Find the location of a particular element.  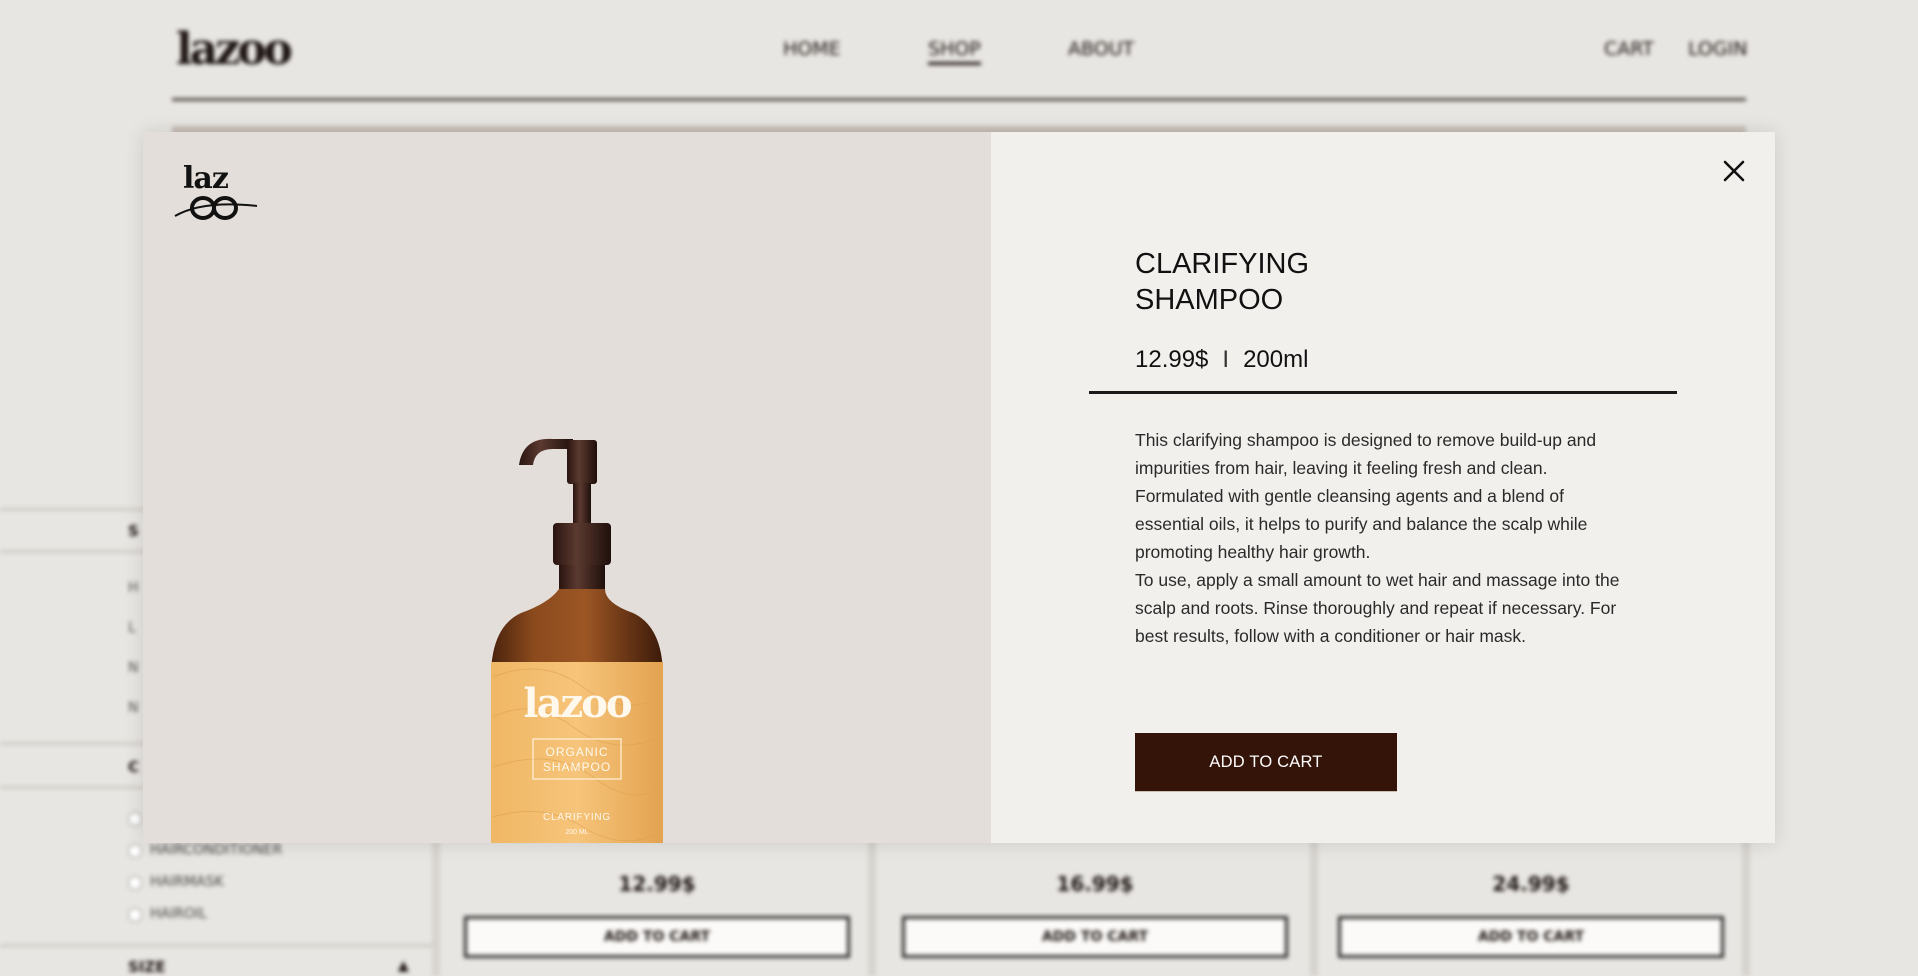

product-volume: 200ml is located at coordinates (1276, 359).